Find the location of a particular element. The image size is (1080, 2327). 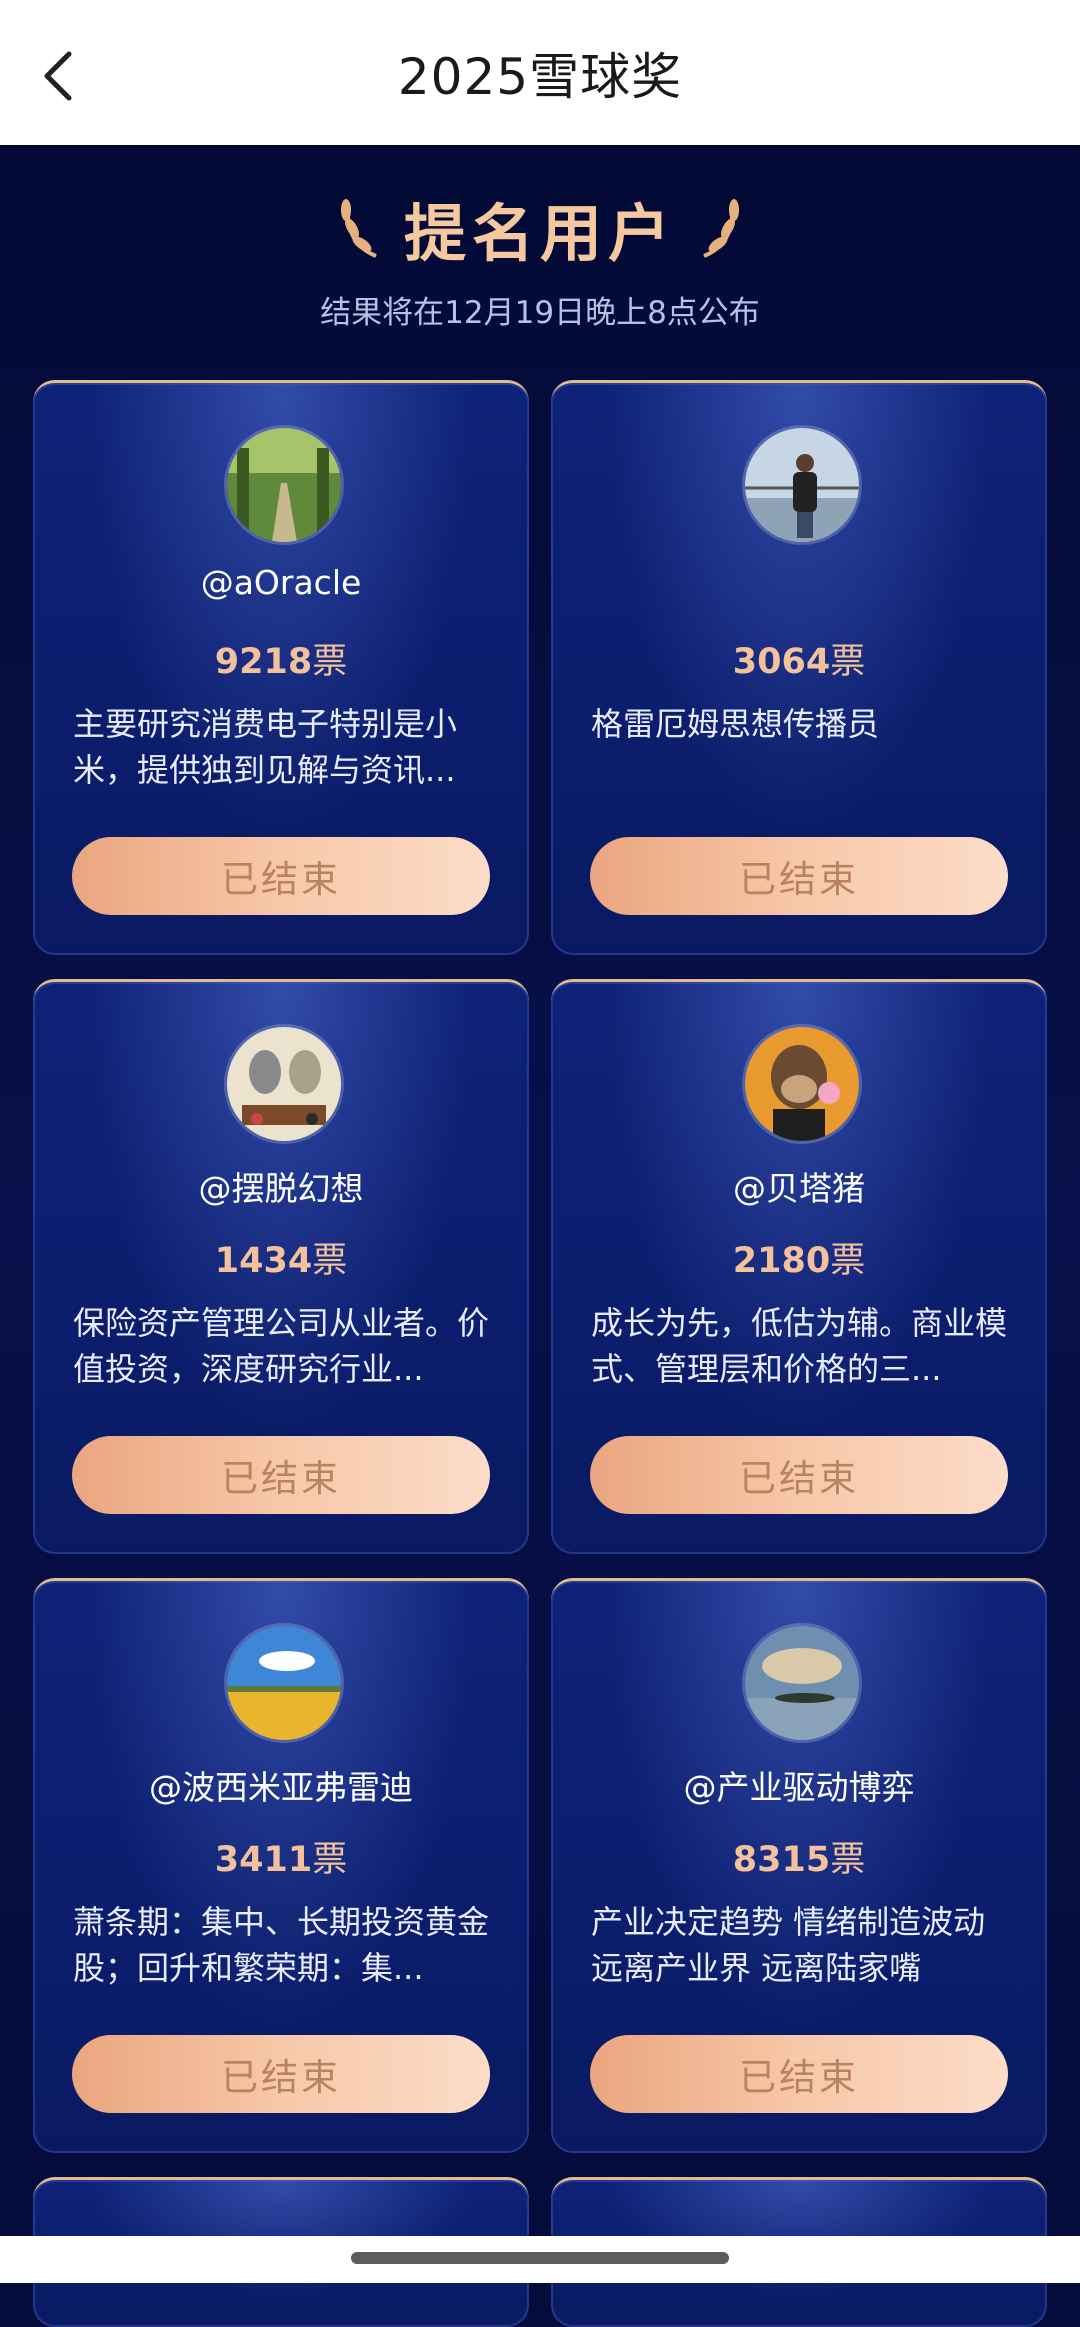

section-title: 提名用户 is located at coordinates (539, 233).